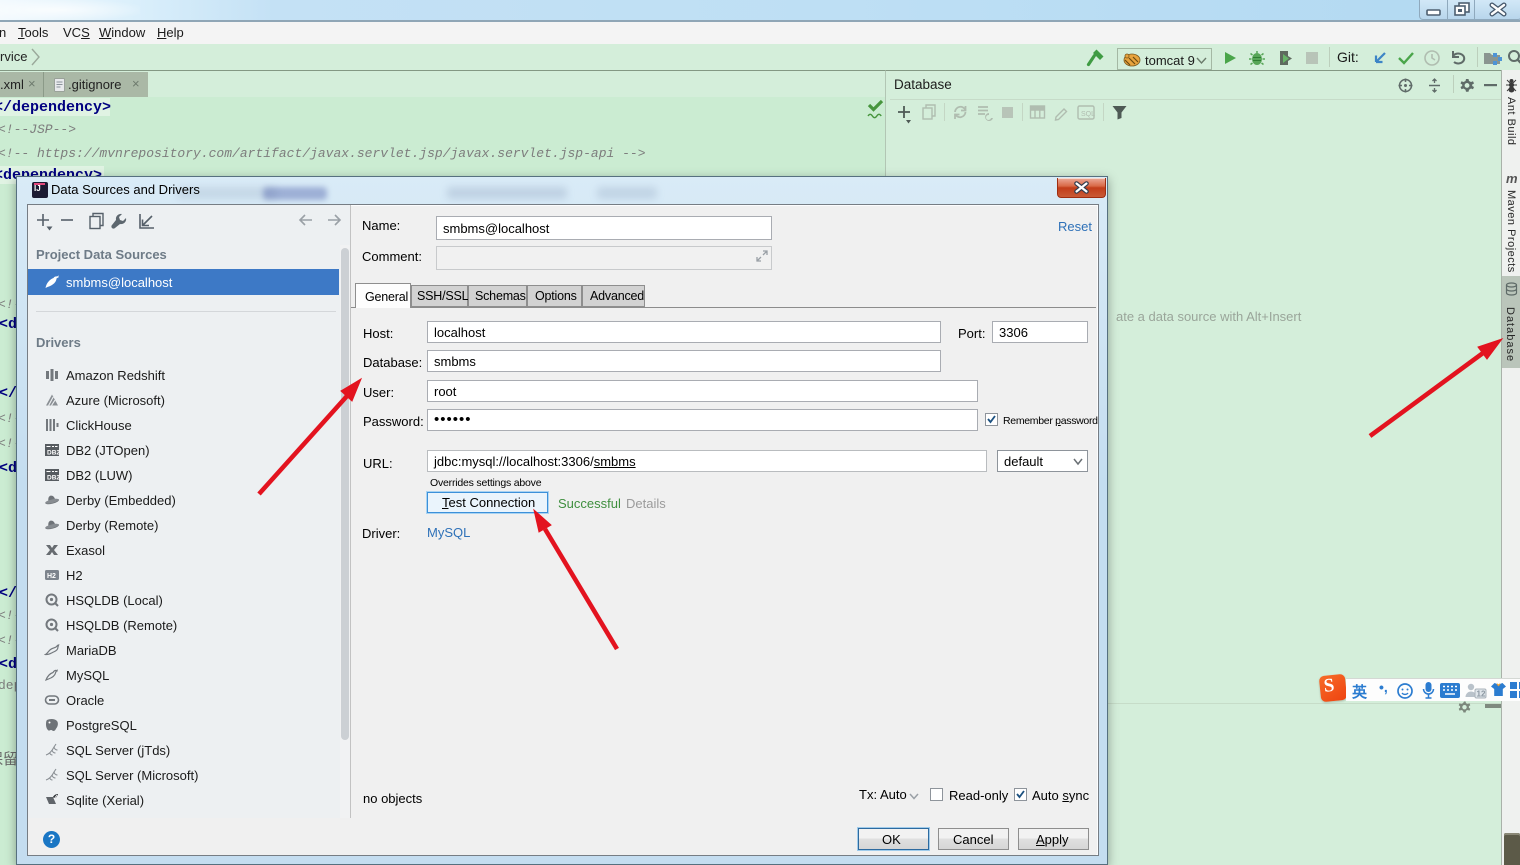  What do you see at coordinates (51, 576) in the screenshot?
I see `svg-text: H2` at bounding box center [51, 576].